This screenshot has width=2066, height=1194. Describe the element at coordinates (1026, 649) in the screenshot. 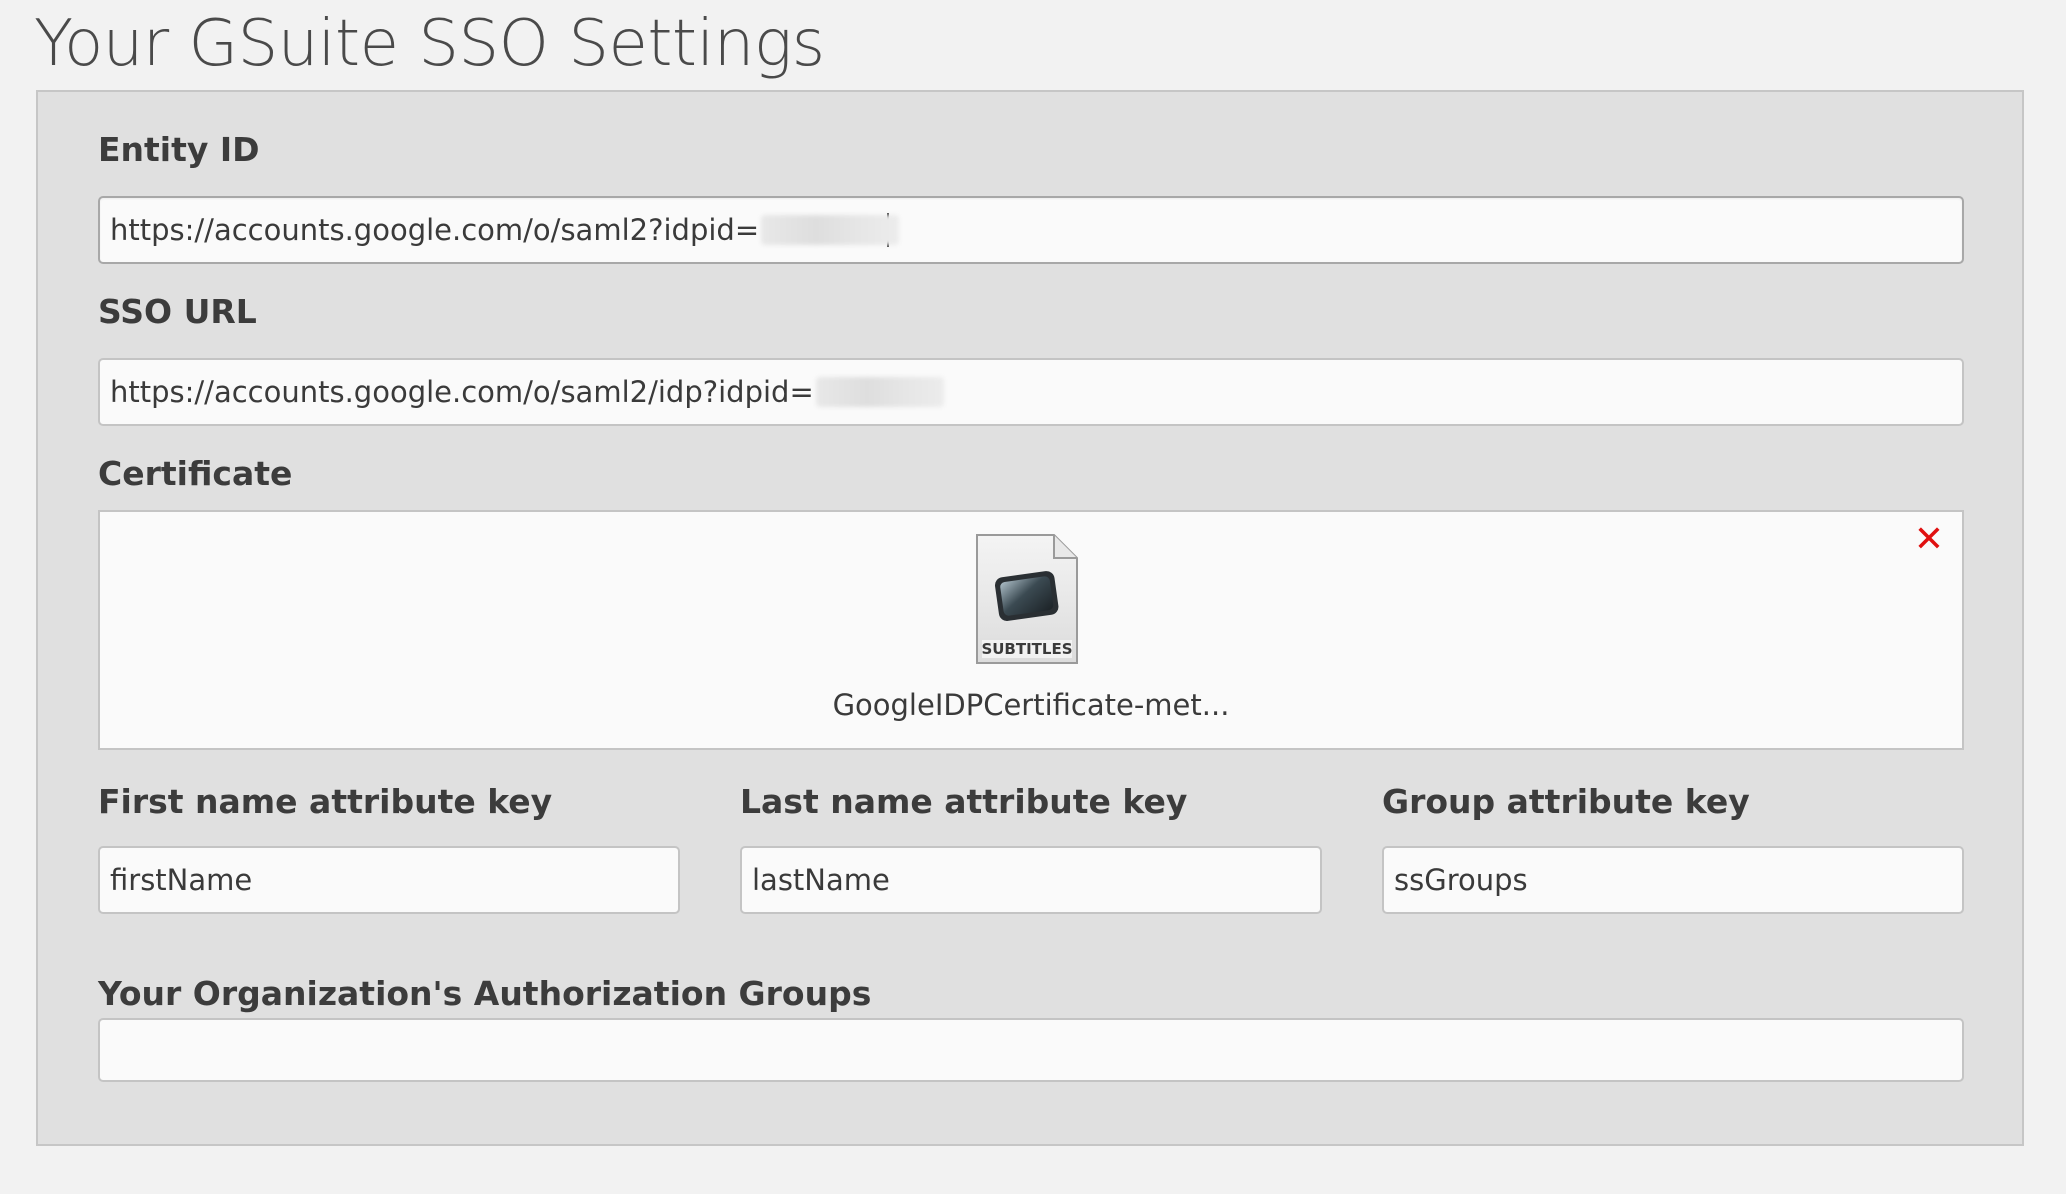

I see `file-icon-label: SUBTITLES` at that location.